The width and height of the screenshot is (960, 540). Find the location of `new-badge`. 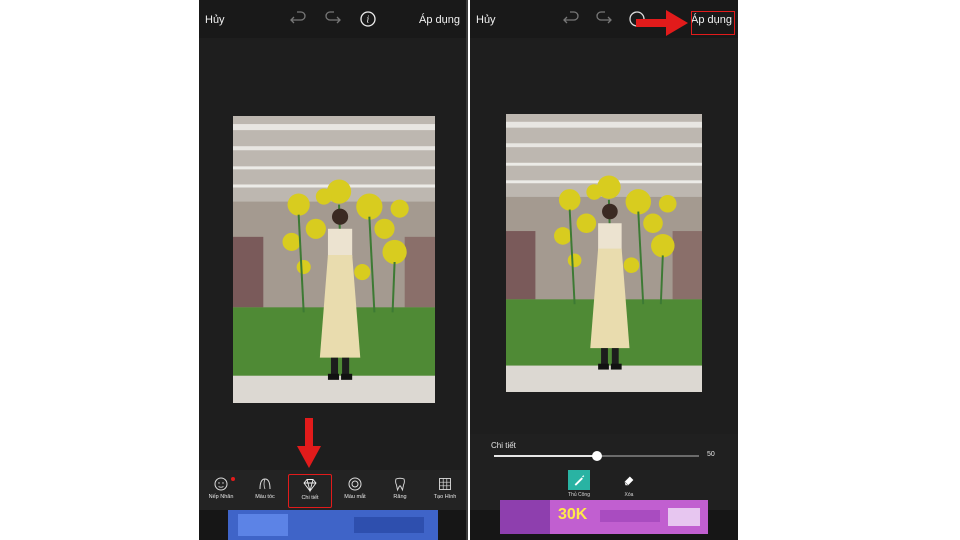

new-badge is located at coordinates (233, 479).